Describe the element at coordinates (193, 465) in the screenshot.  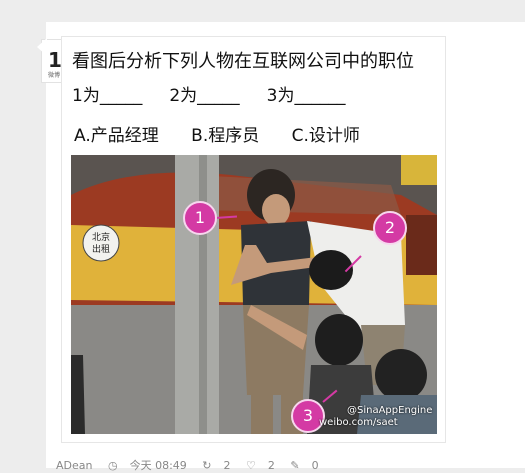
I see `post-meta: ADean ◷ 今天 08:49 ↻ 2 ♡ 2 ✎ 0` at that location.